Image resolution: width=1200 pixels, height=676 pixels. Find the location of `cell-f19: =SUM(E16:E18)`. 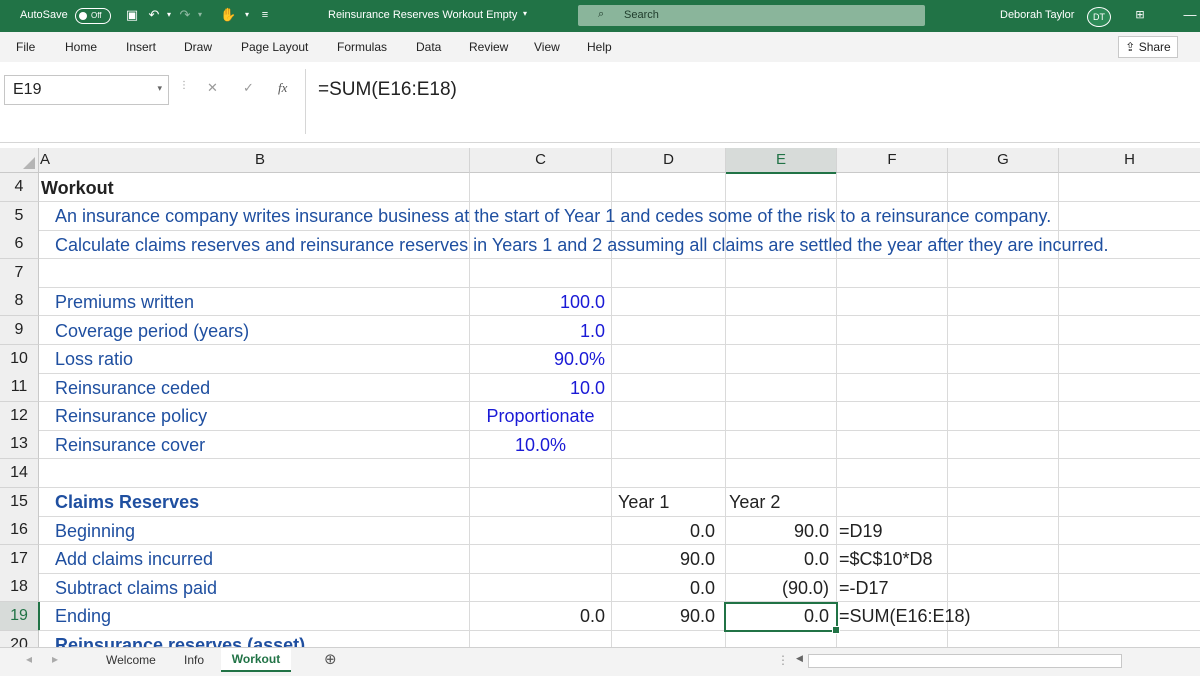

cell-f19: =SUM(E16:E18) is located at coordinates (905, 616).